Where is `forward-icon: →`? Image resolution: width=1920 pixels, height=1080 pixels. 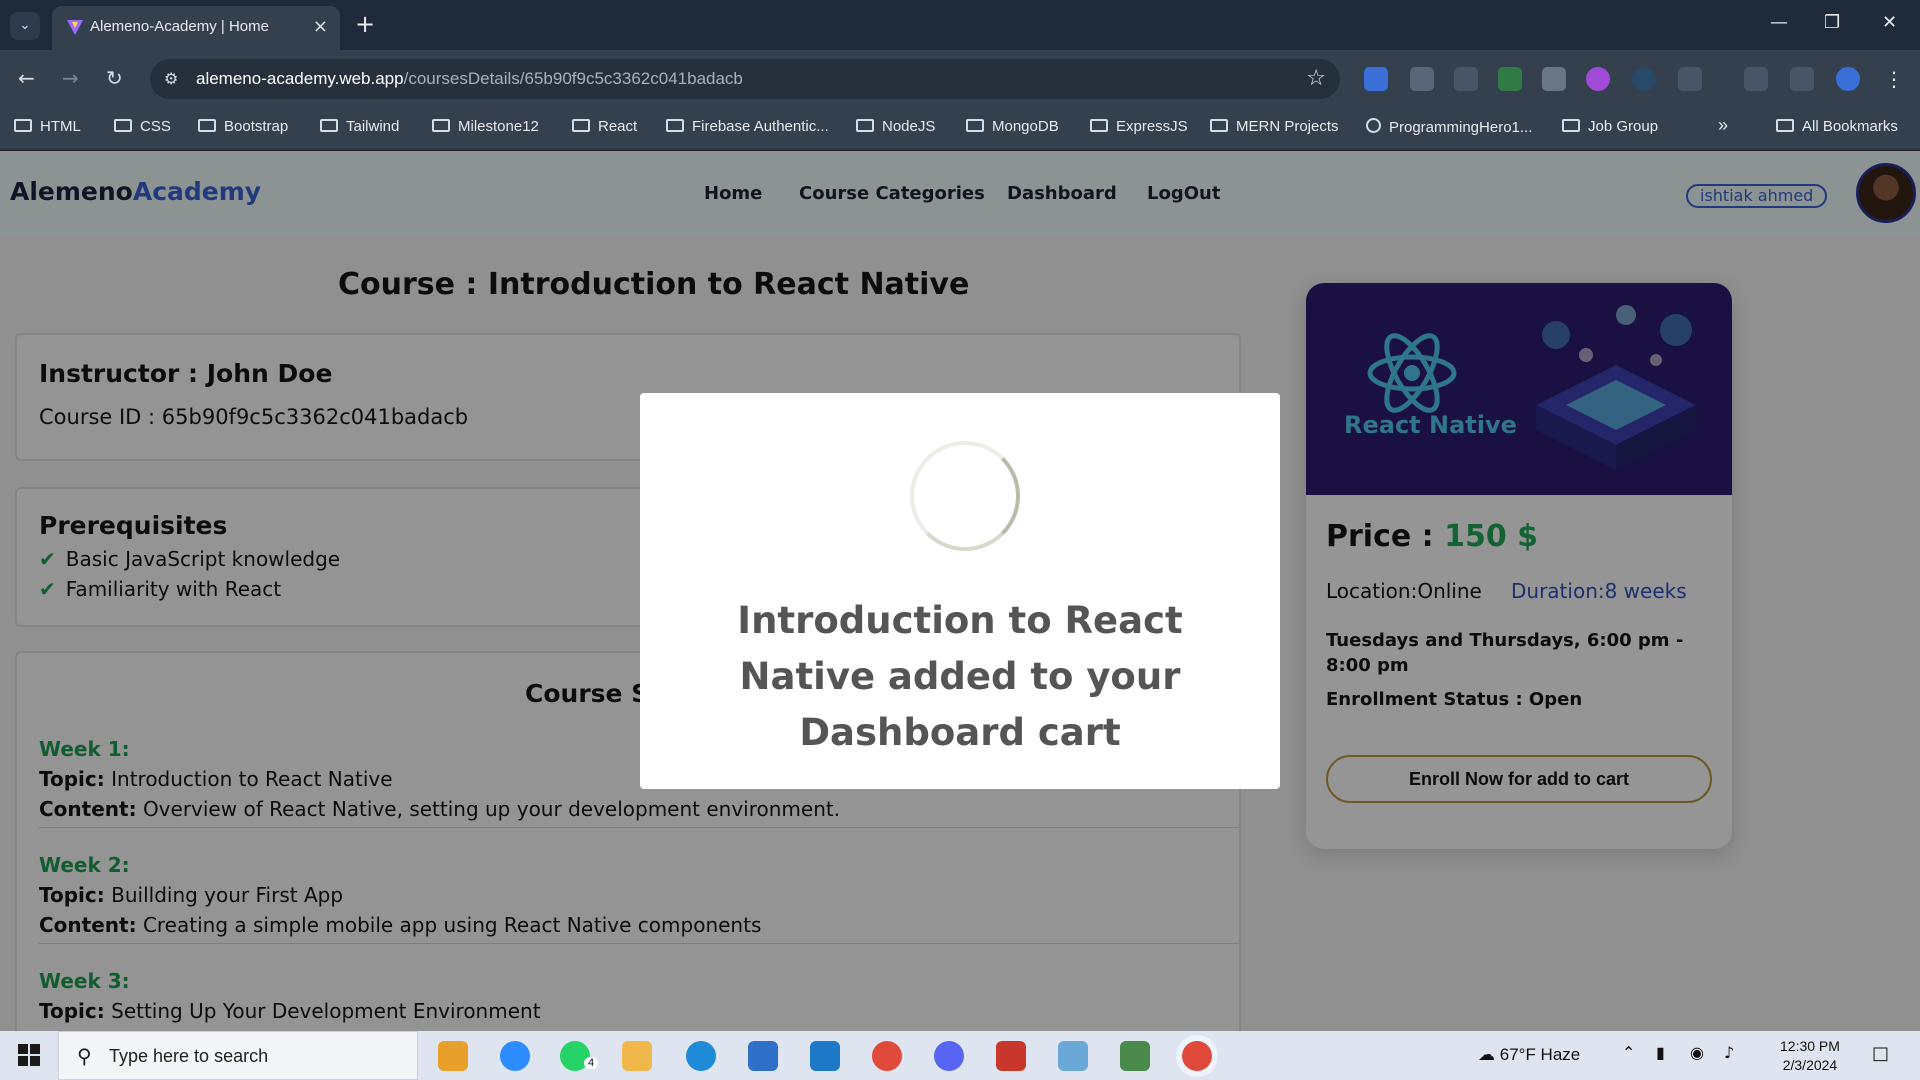
forward-icon: → is located at coordinates (70, 78).